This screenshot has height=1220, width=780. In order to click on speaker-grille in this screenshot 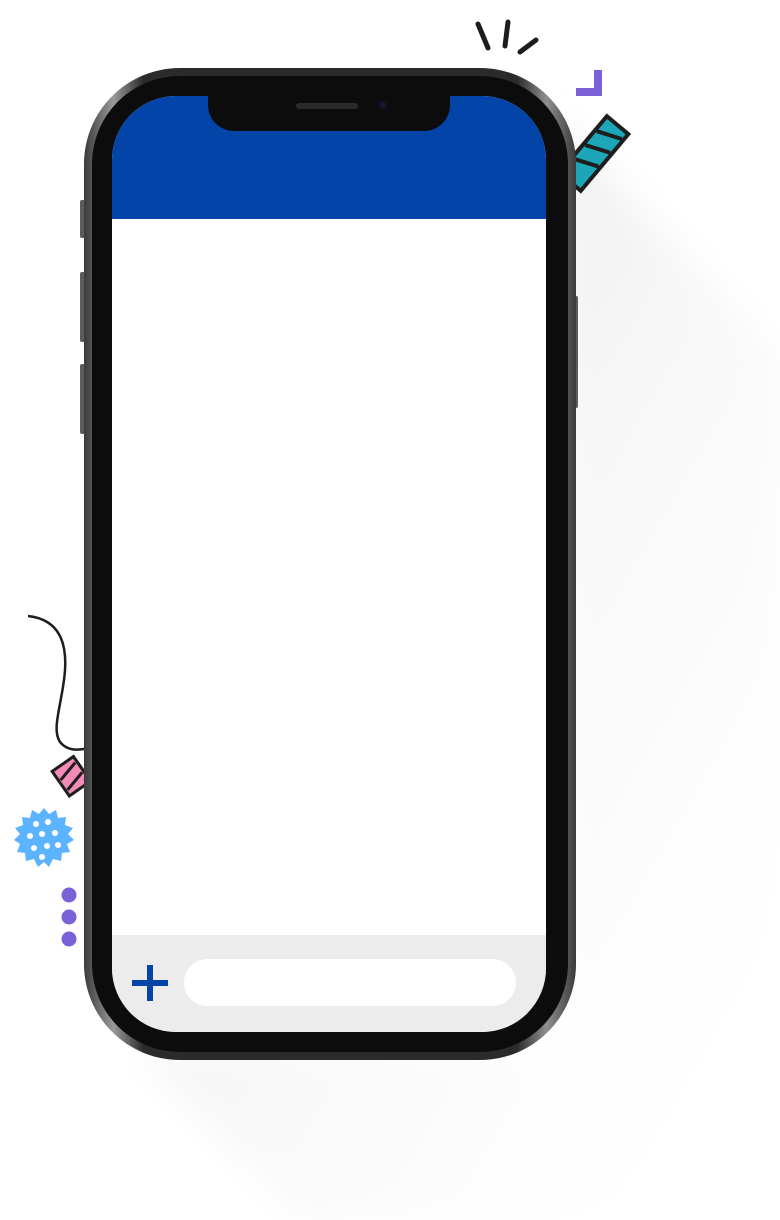, I will do `click(327, 106)`.